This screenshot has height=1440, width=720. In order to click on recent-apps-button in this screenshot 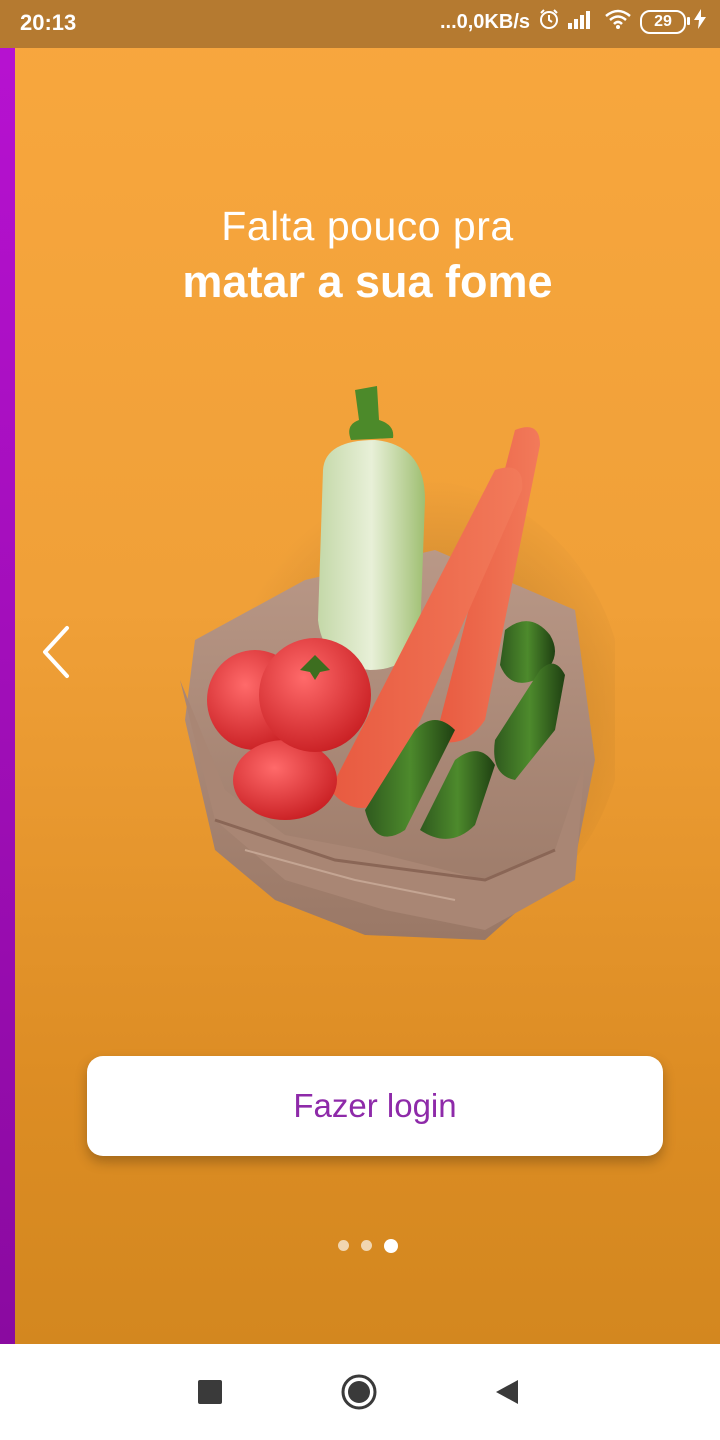, I will do `click(210, 1394)`.